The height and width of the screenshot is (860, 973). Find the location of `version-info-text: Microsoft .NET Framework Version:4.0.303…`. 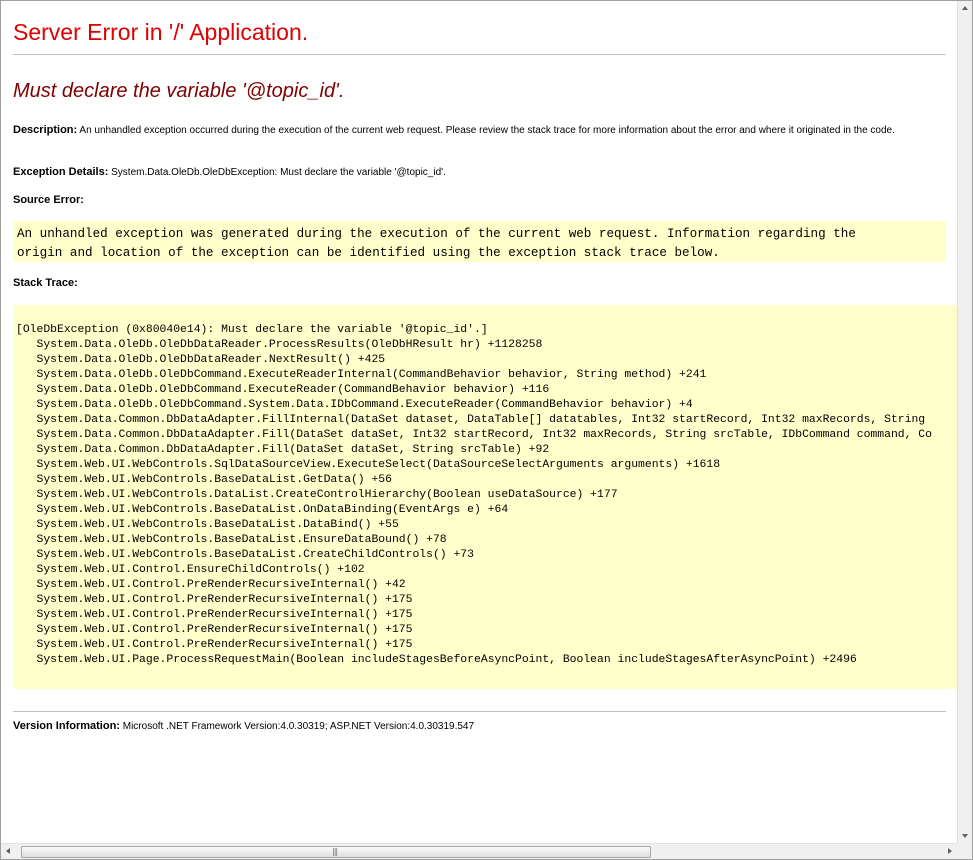

version-info-text: Microsoft .NET Framework Version:4.0.303… is located at coordinates (298, 726).